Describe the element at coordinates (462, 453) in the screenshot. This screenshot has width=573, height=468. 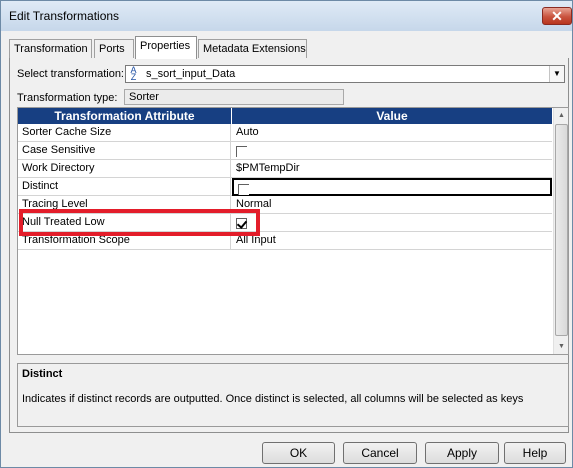
I see `apply-button: Apply` at that location.